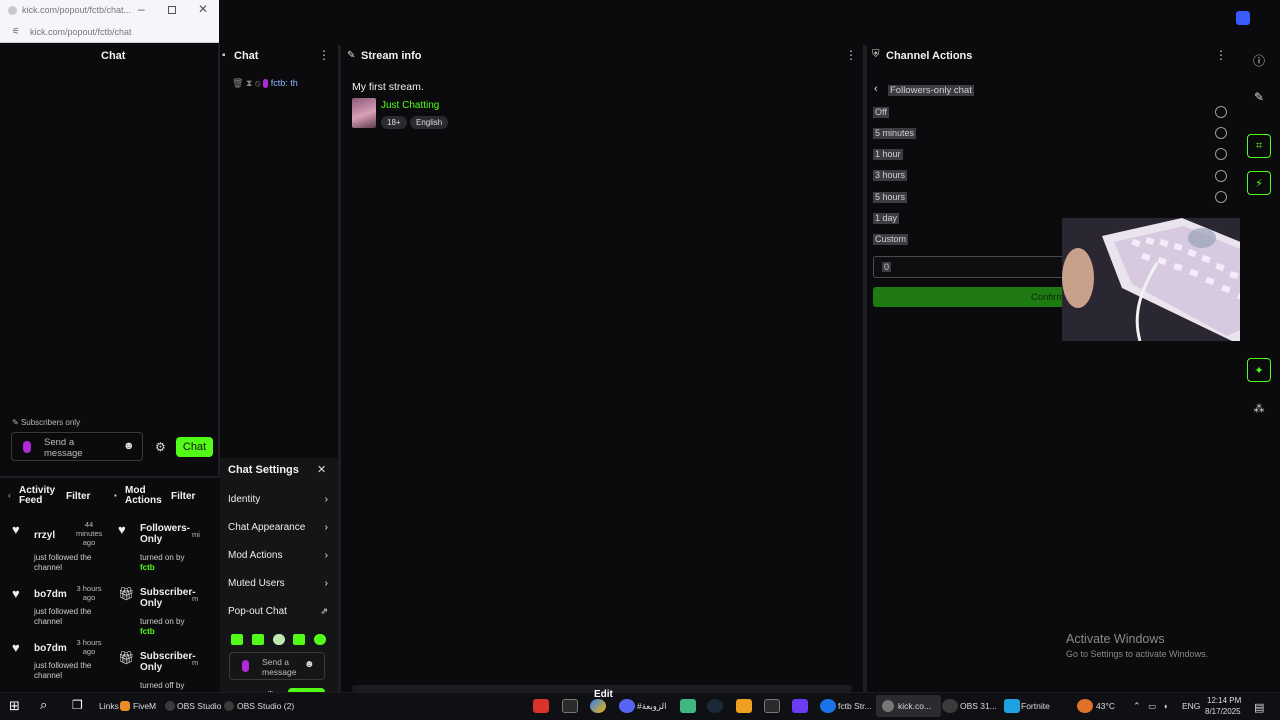 The width and height of the screenshot is (1280, 720). What do you see at coordinates (1259, 146) in the screenshot?
I see `clip-icon: ⌗` at bounding box center [1259, 146].